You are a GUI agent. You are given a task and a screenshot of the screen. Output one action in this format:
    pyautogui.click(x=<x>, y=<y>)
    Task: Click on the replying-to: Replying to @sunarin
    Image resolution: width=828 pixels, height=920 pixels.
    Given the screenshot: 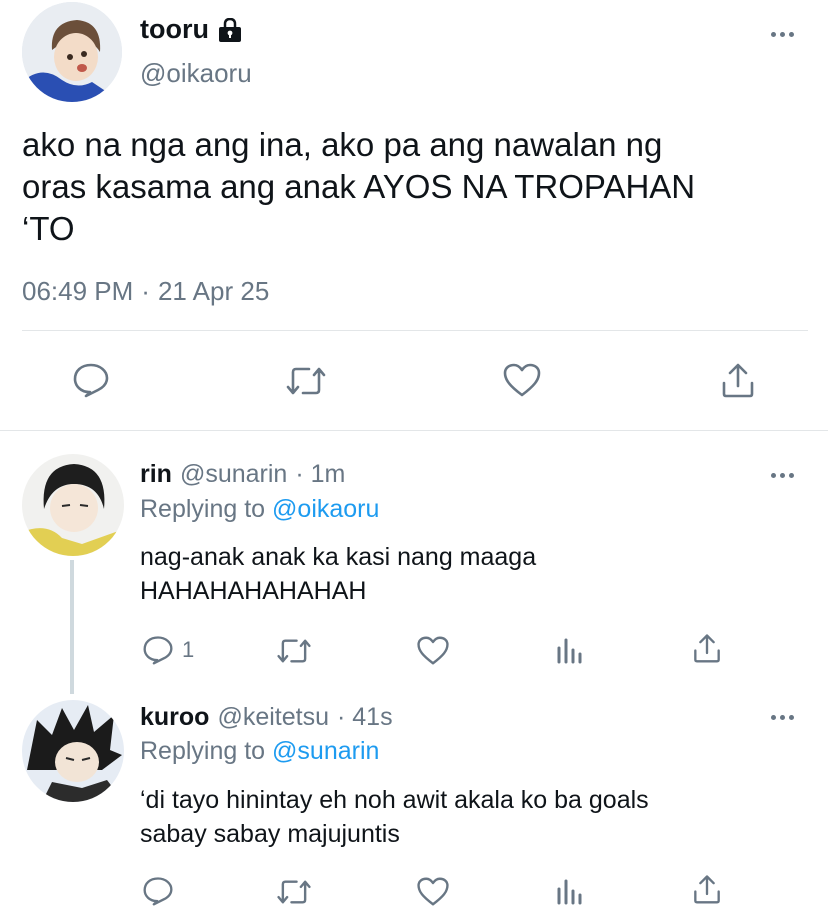 What is the action you would take?
    pyautogui.click(x=259, y=751)
    